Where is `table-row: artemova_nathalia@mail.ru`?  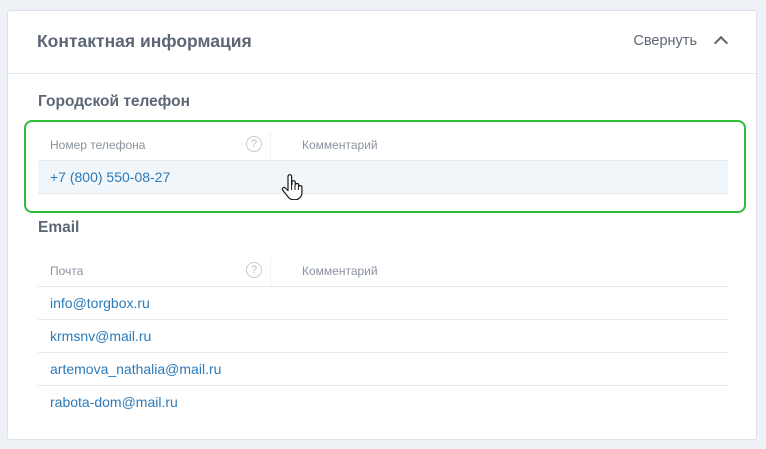
table-row: artemova_nathalia@mail.ru is located at coordinates (383, 369).